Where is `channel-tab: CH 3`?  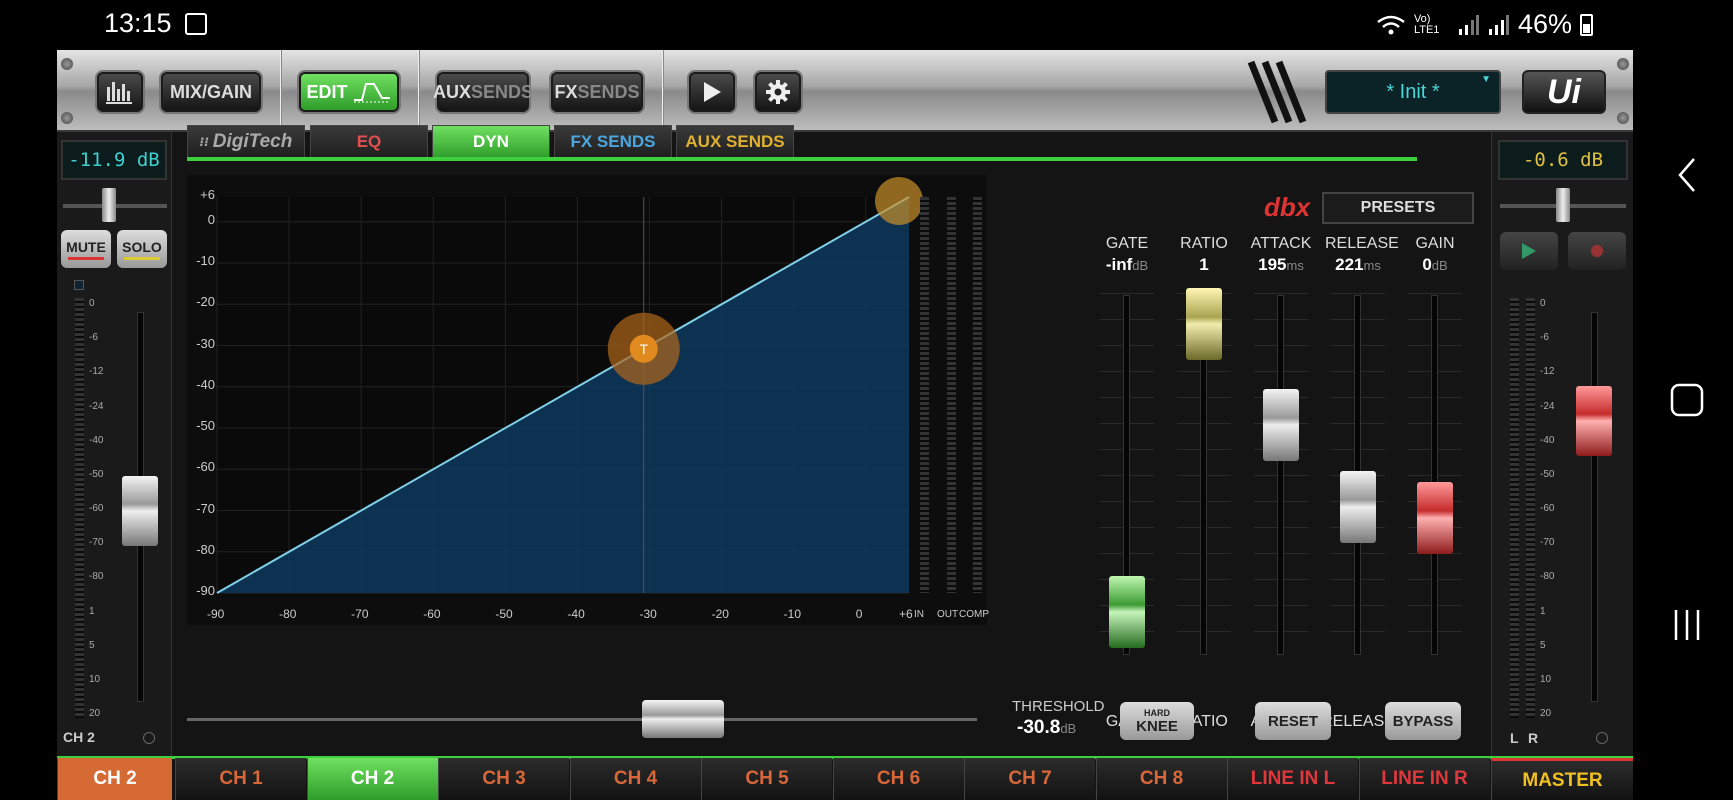 channel-tab: CH 3 is located at coordinates (503, 779).